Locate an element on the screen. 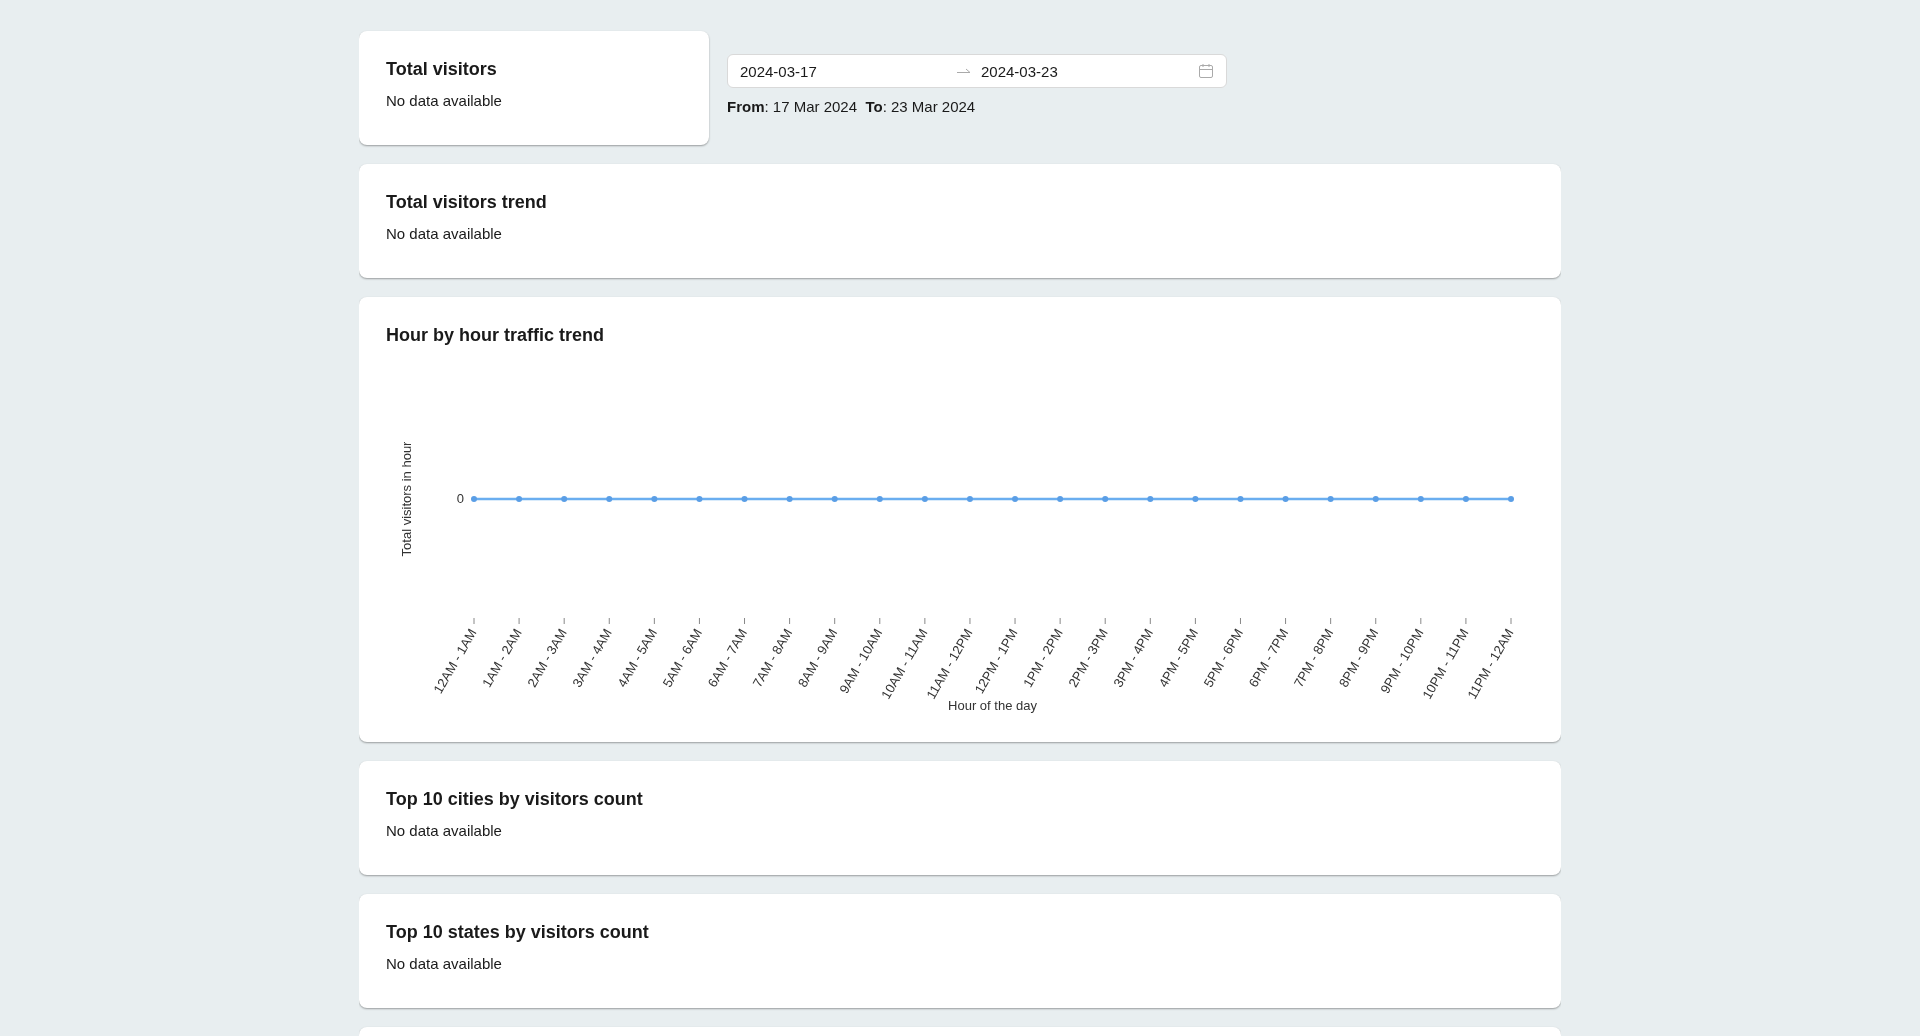  card-title: Top 10 cities by visitors count is located at coordinates (515, 799).